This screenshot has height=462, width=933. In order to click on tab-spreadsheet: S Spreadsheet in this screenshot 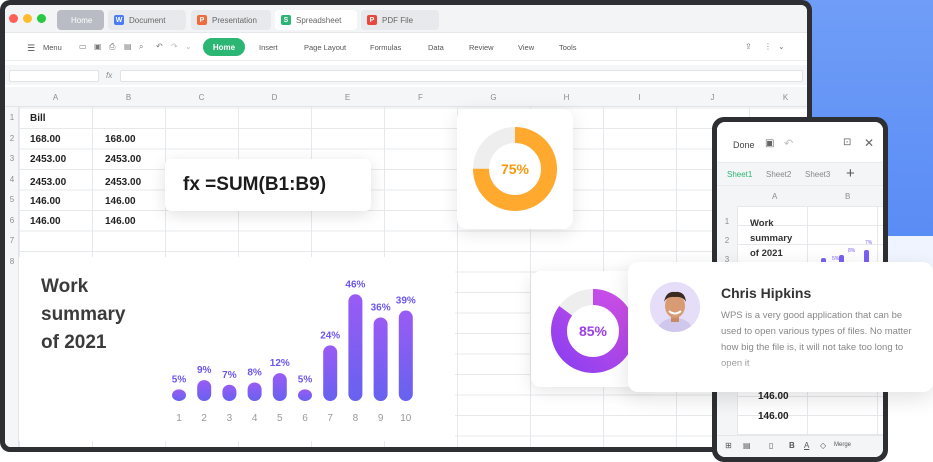, I will do `click(316, 20)`.